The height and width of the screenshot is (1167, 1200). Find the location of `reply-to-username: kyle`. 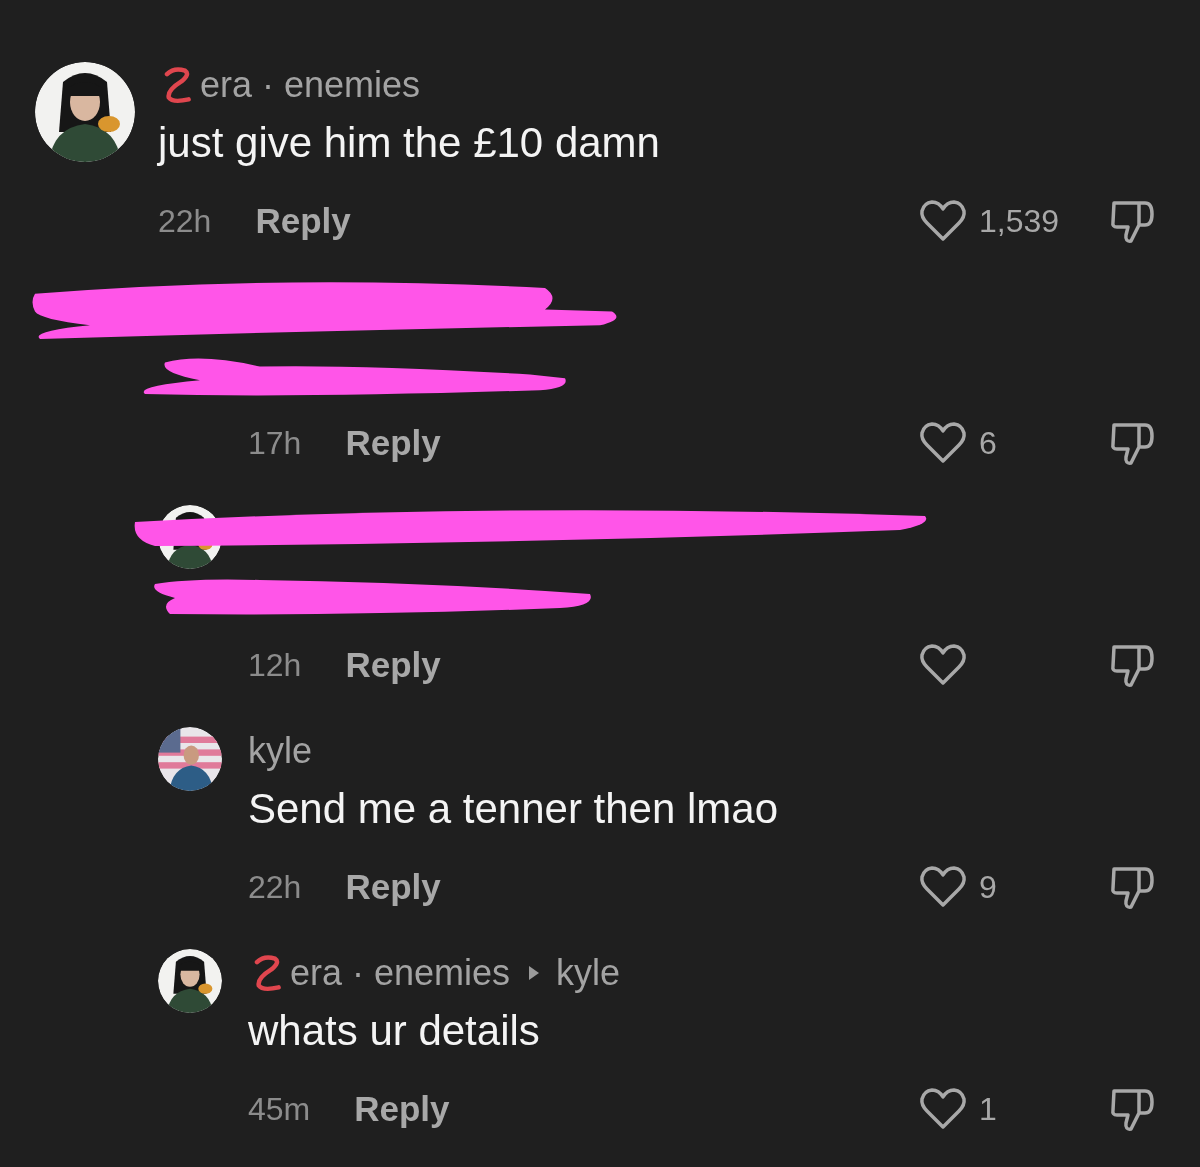

reply-to-username: kyle is located at coordinates (588, 973).